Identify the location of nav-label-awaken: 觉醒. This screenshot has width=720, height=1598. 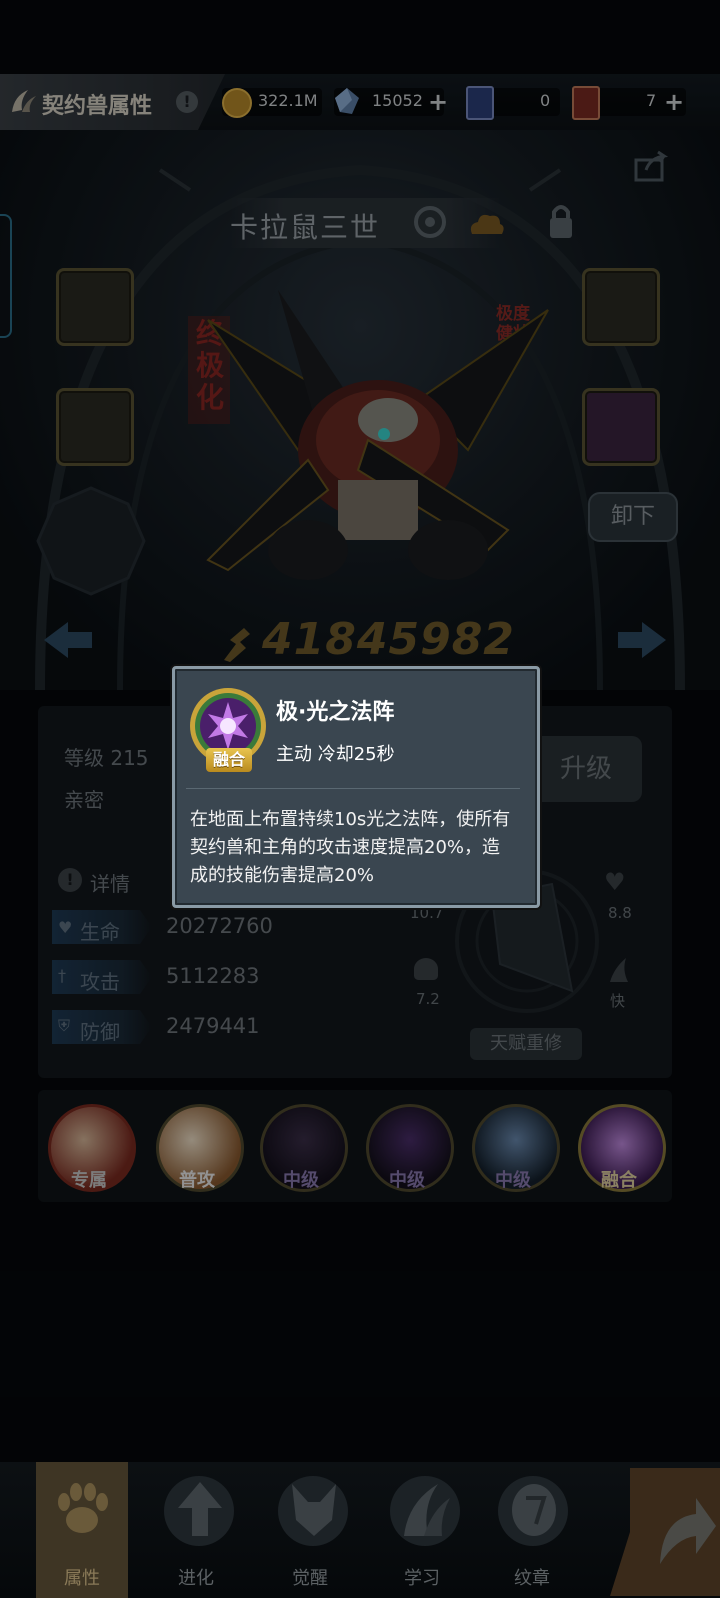
(310, 1578).